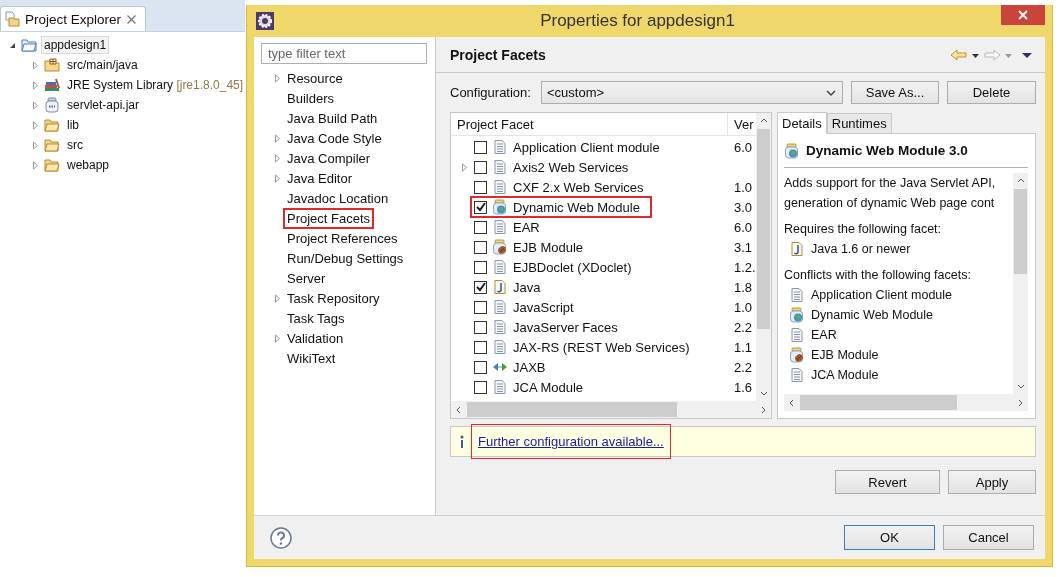 The height and width of the screenshot is (577, 1059). What do you see at coordinates (52, 105) in the screenshot?
I see `jar-icon` at bounding box center [52, 105].